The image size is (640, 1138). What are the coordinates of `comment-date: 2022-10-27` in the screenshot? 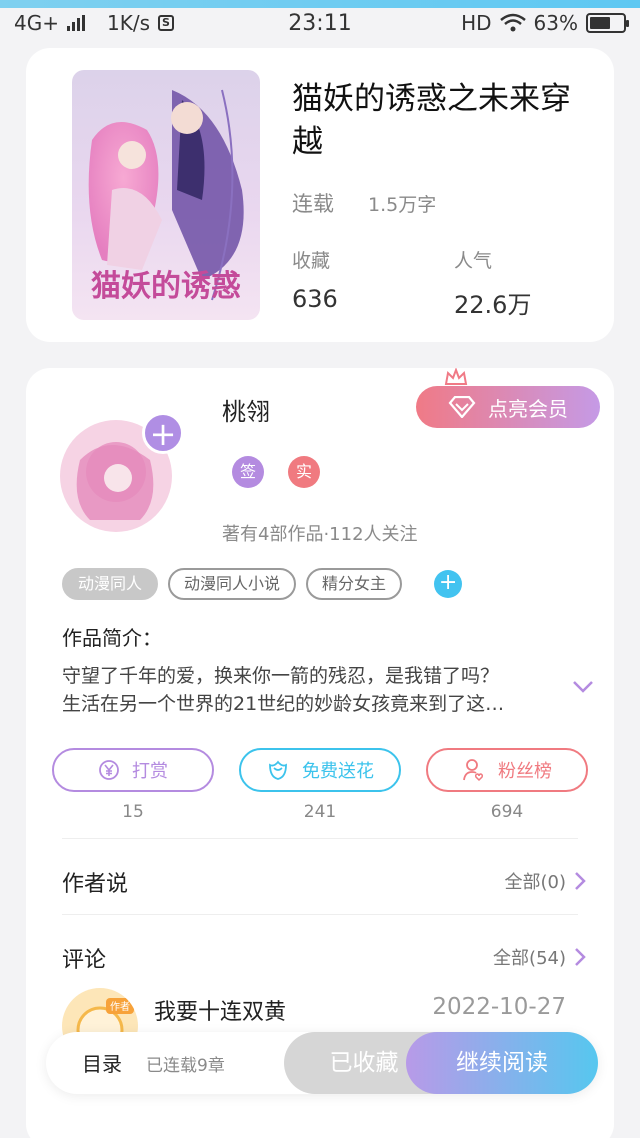 It's located at (499, 1007).